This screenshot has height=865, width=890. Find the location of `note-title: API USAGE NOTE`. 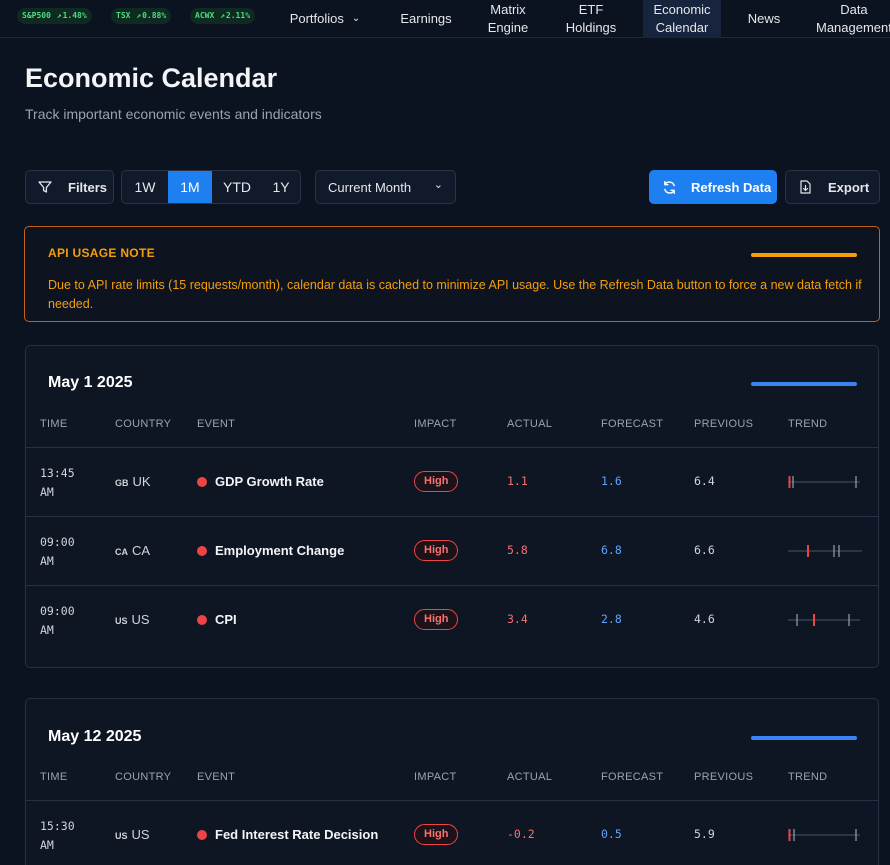

note-title: API USAGE NOTE is located at coordinates (101, 253).